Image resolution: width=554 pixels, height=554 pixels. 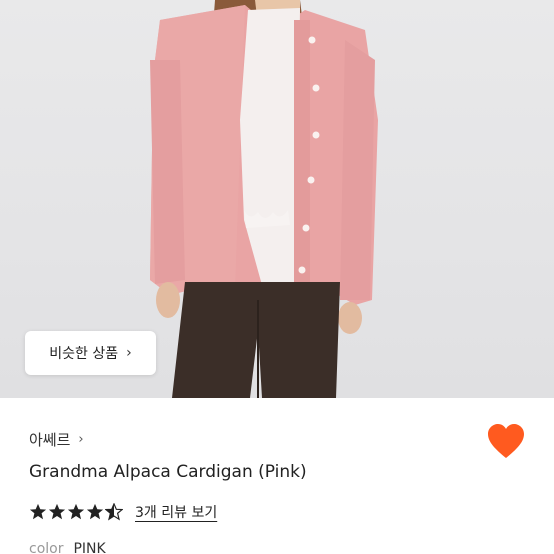 What do you see at coordinates (168, 472) in the screenshot?
I see `product-title: Grandma Alpaca Cardigan (Pink)` at bounding box center [168, 472].